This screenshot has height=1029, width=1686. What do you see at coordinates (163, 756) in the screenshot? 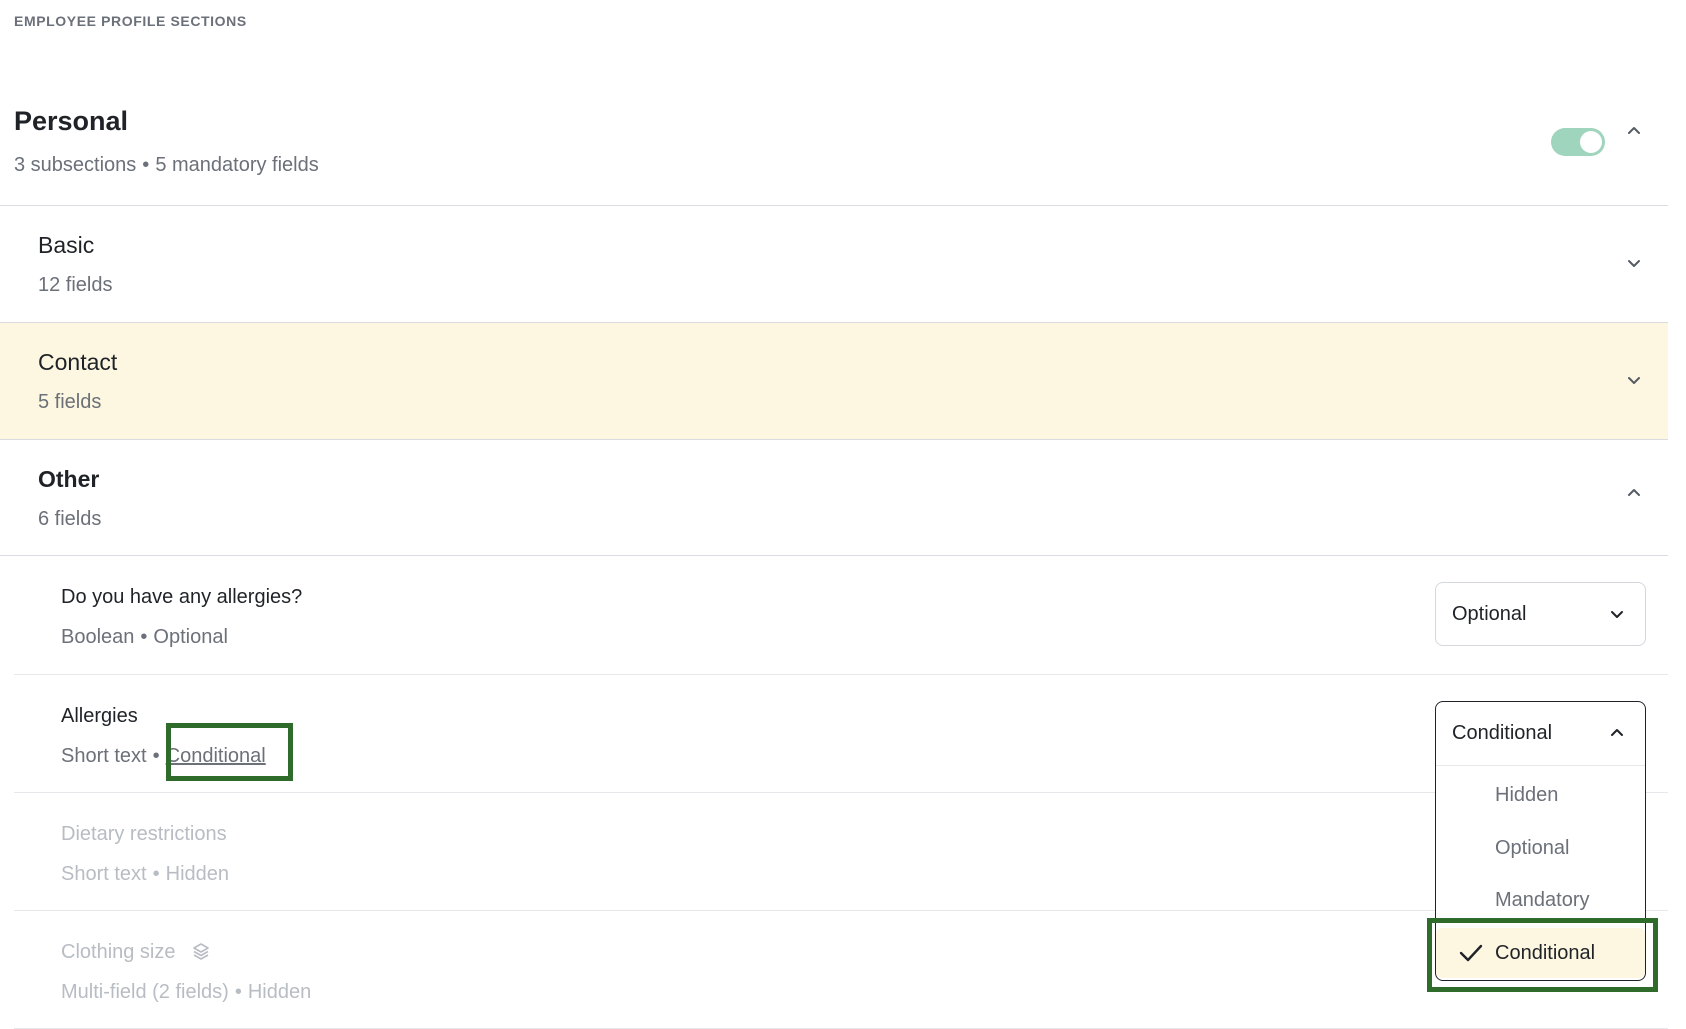
I see `field-meta: Short text • Conditional` at bounding box center [163, 756].